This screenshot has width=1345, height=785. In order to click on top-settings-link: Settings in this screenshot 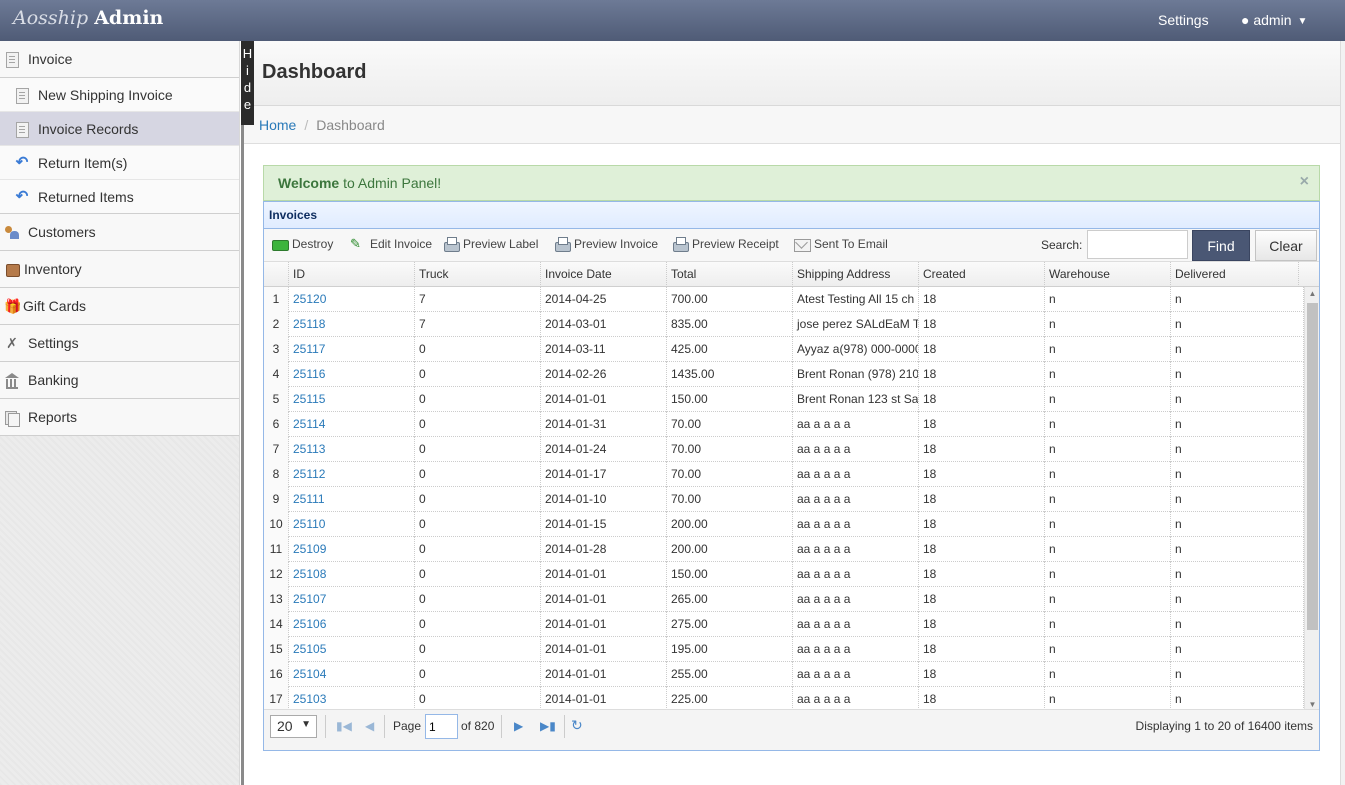, I will do `click(1183, 20)`.